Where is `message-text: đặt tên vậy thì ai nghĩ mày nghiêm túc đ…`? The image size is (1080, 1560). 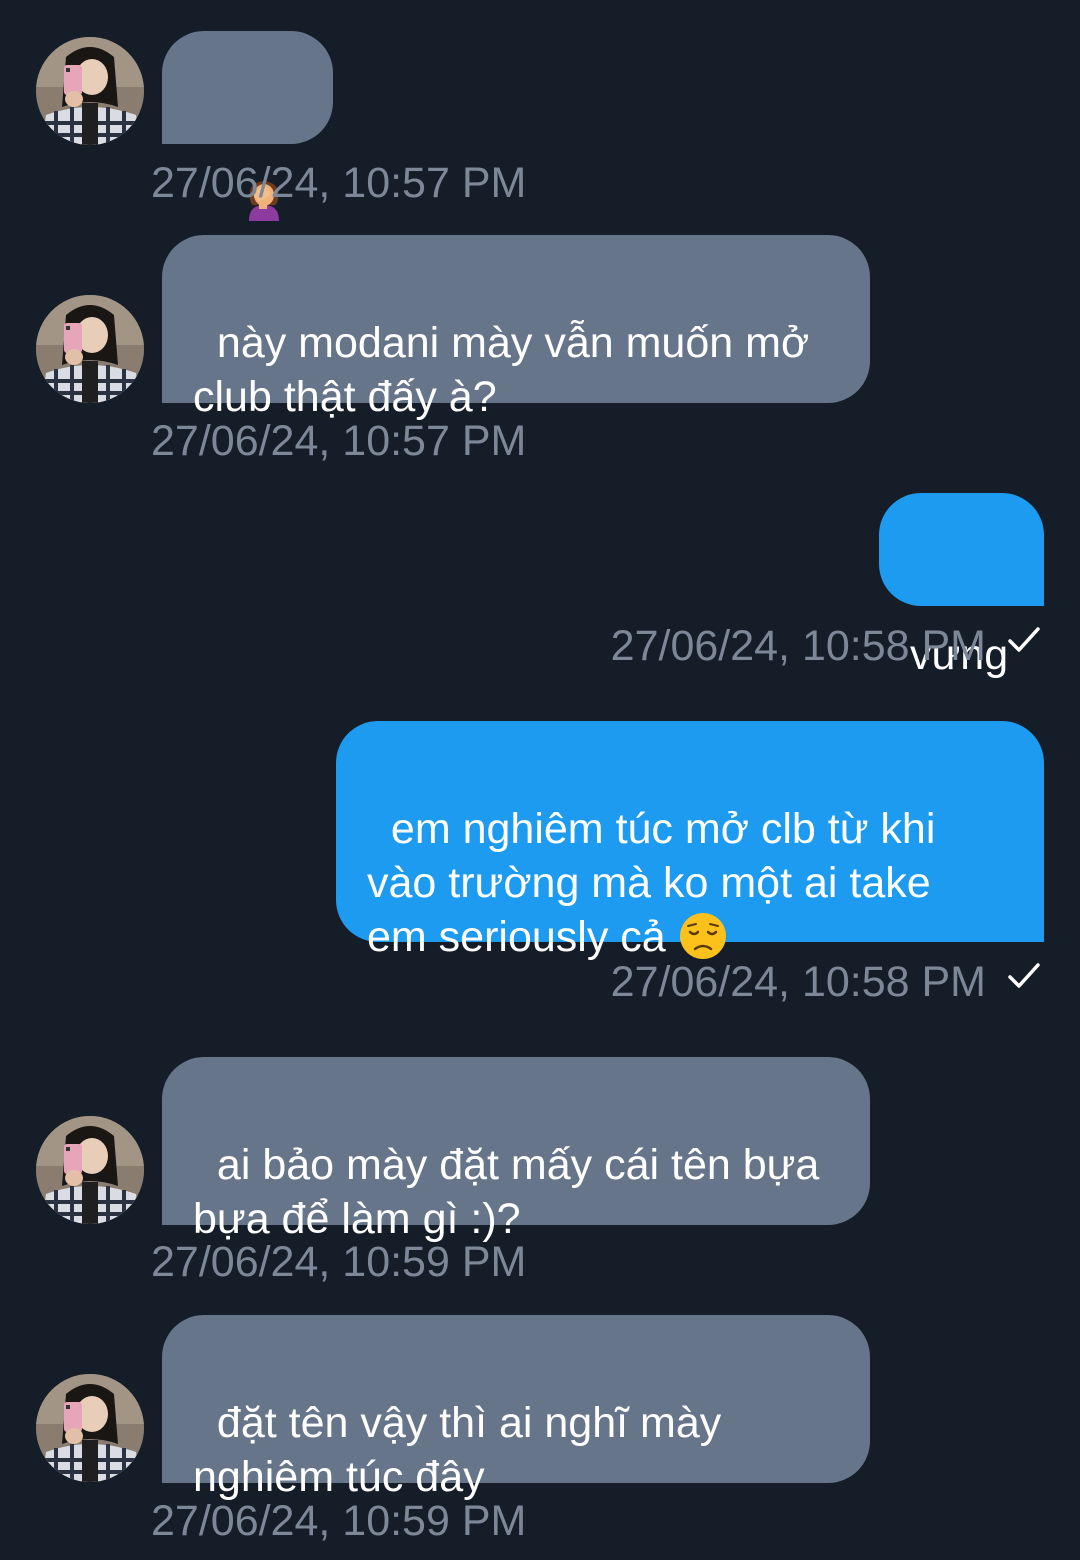
message-text: đặt tên vậy thì ai nghĩ mày nghiêm túc đ… is located at coordinates (457, 1450).